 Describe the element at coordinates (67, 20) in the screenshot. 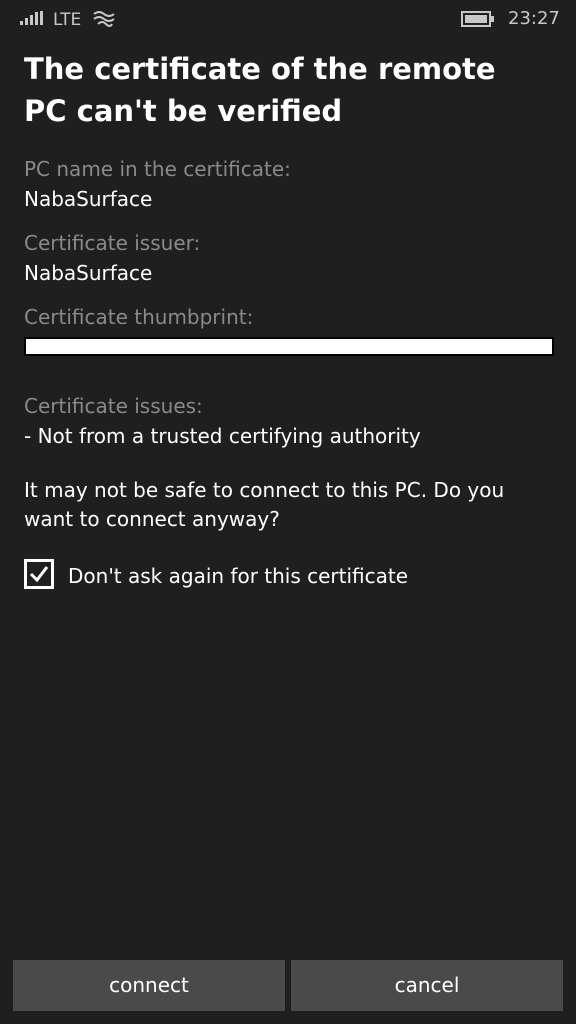

I see `network-type: LTE` at that location.